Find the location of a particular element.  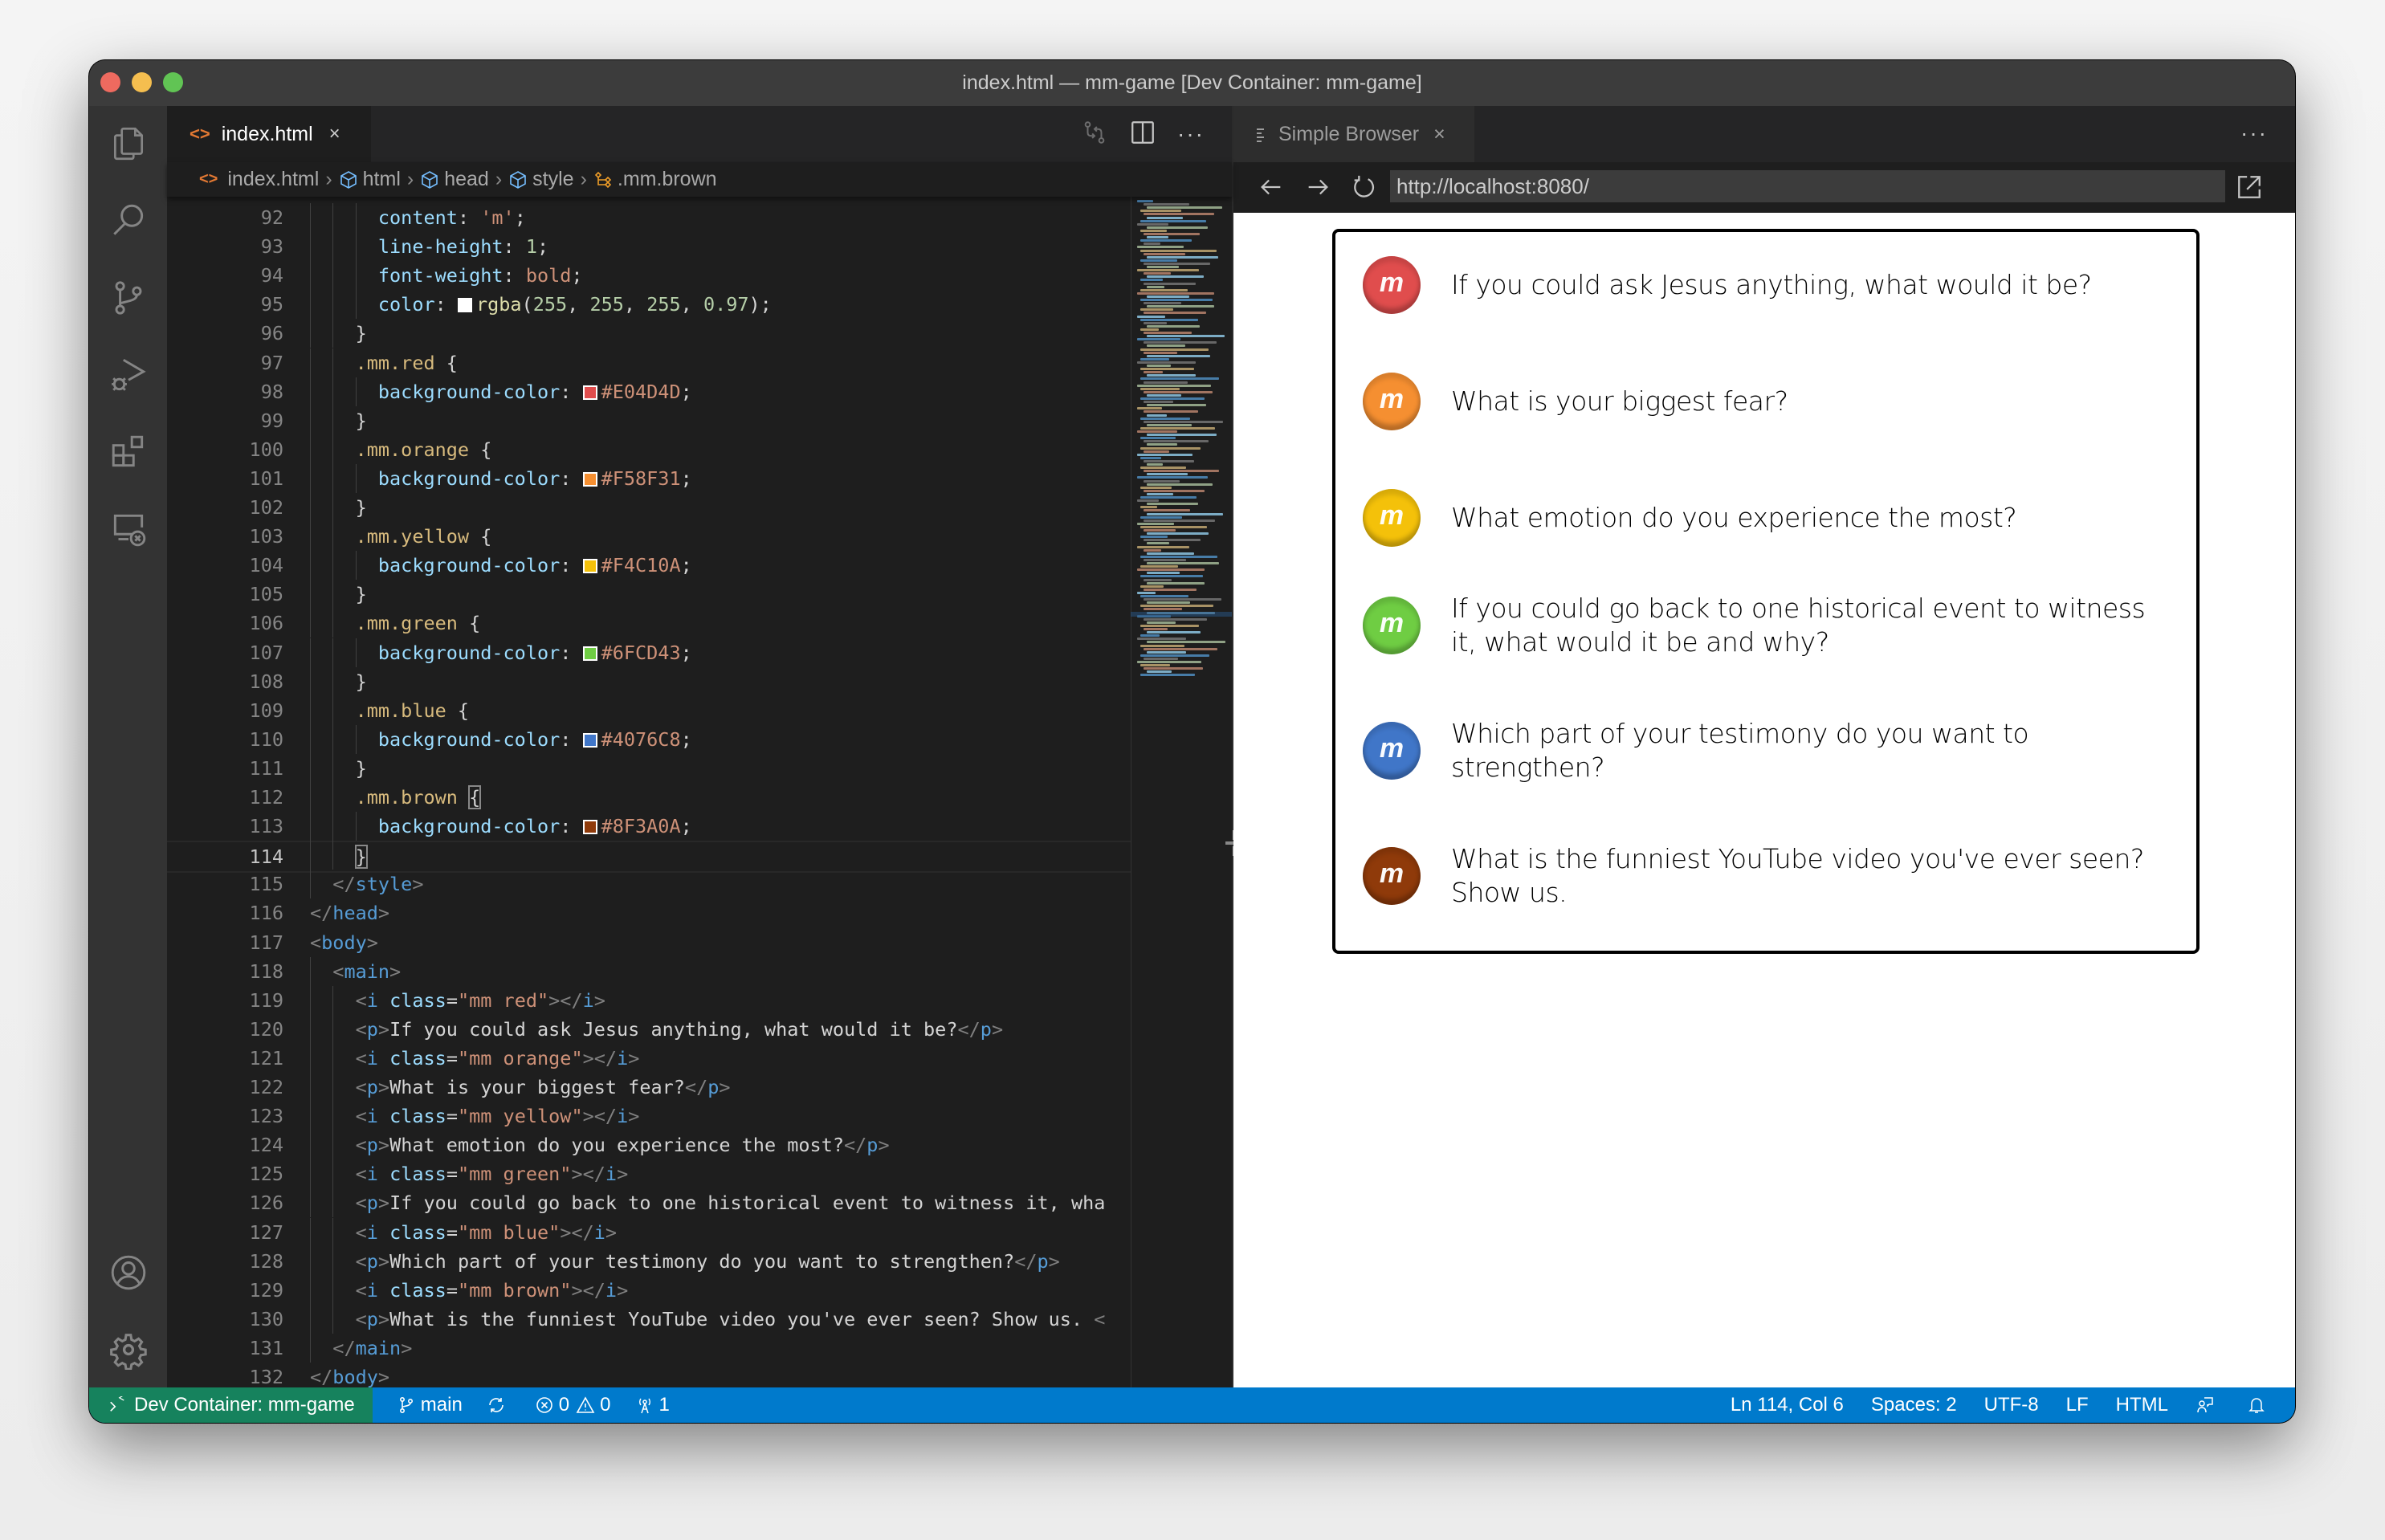

problems-indicator: 0 0 is located at coordinates (573, 1405).